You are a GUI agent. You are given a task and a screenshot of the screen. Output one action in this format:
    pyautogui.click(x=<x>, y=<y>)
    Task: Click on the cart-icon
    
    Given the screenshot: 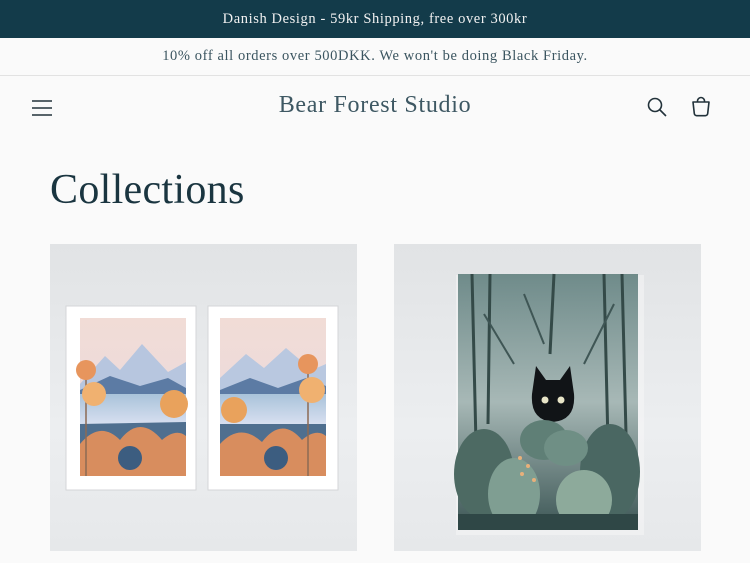 What is the action you would take?
    pyautogui.click(x=701, y=106)
    